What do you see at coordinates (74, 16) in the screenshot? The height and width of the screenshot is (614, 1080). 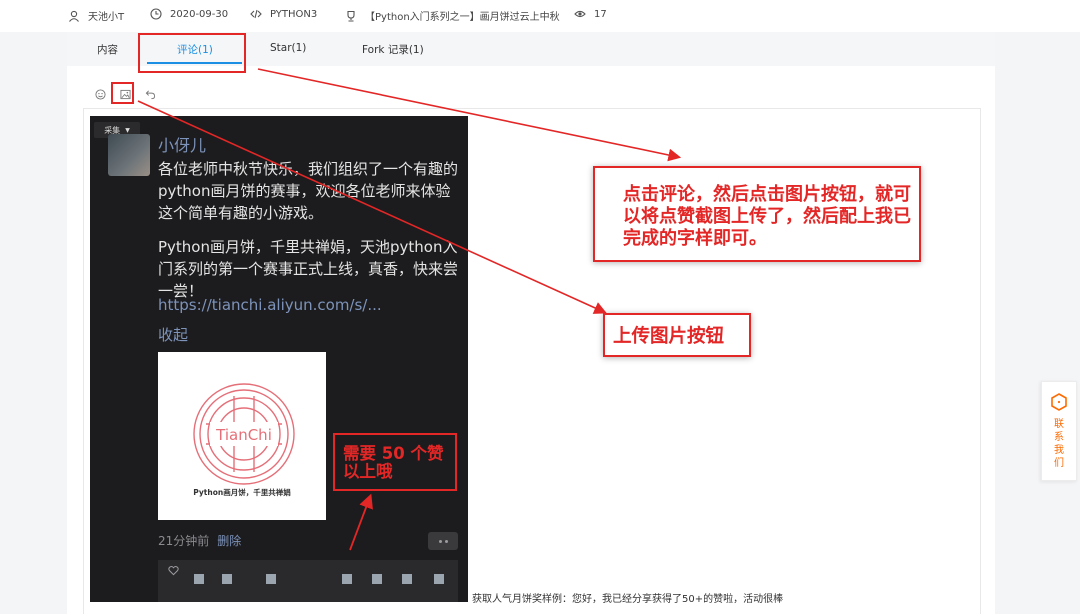 I see `user-icon` at bounding box center [74, 16].